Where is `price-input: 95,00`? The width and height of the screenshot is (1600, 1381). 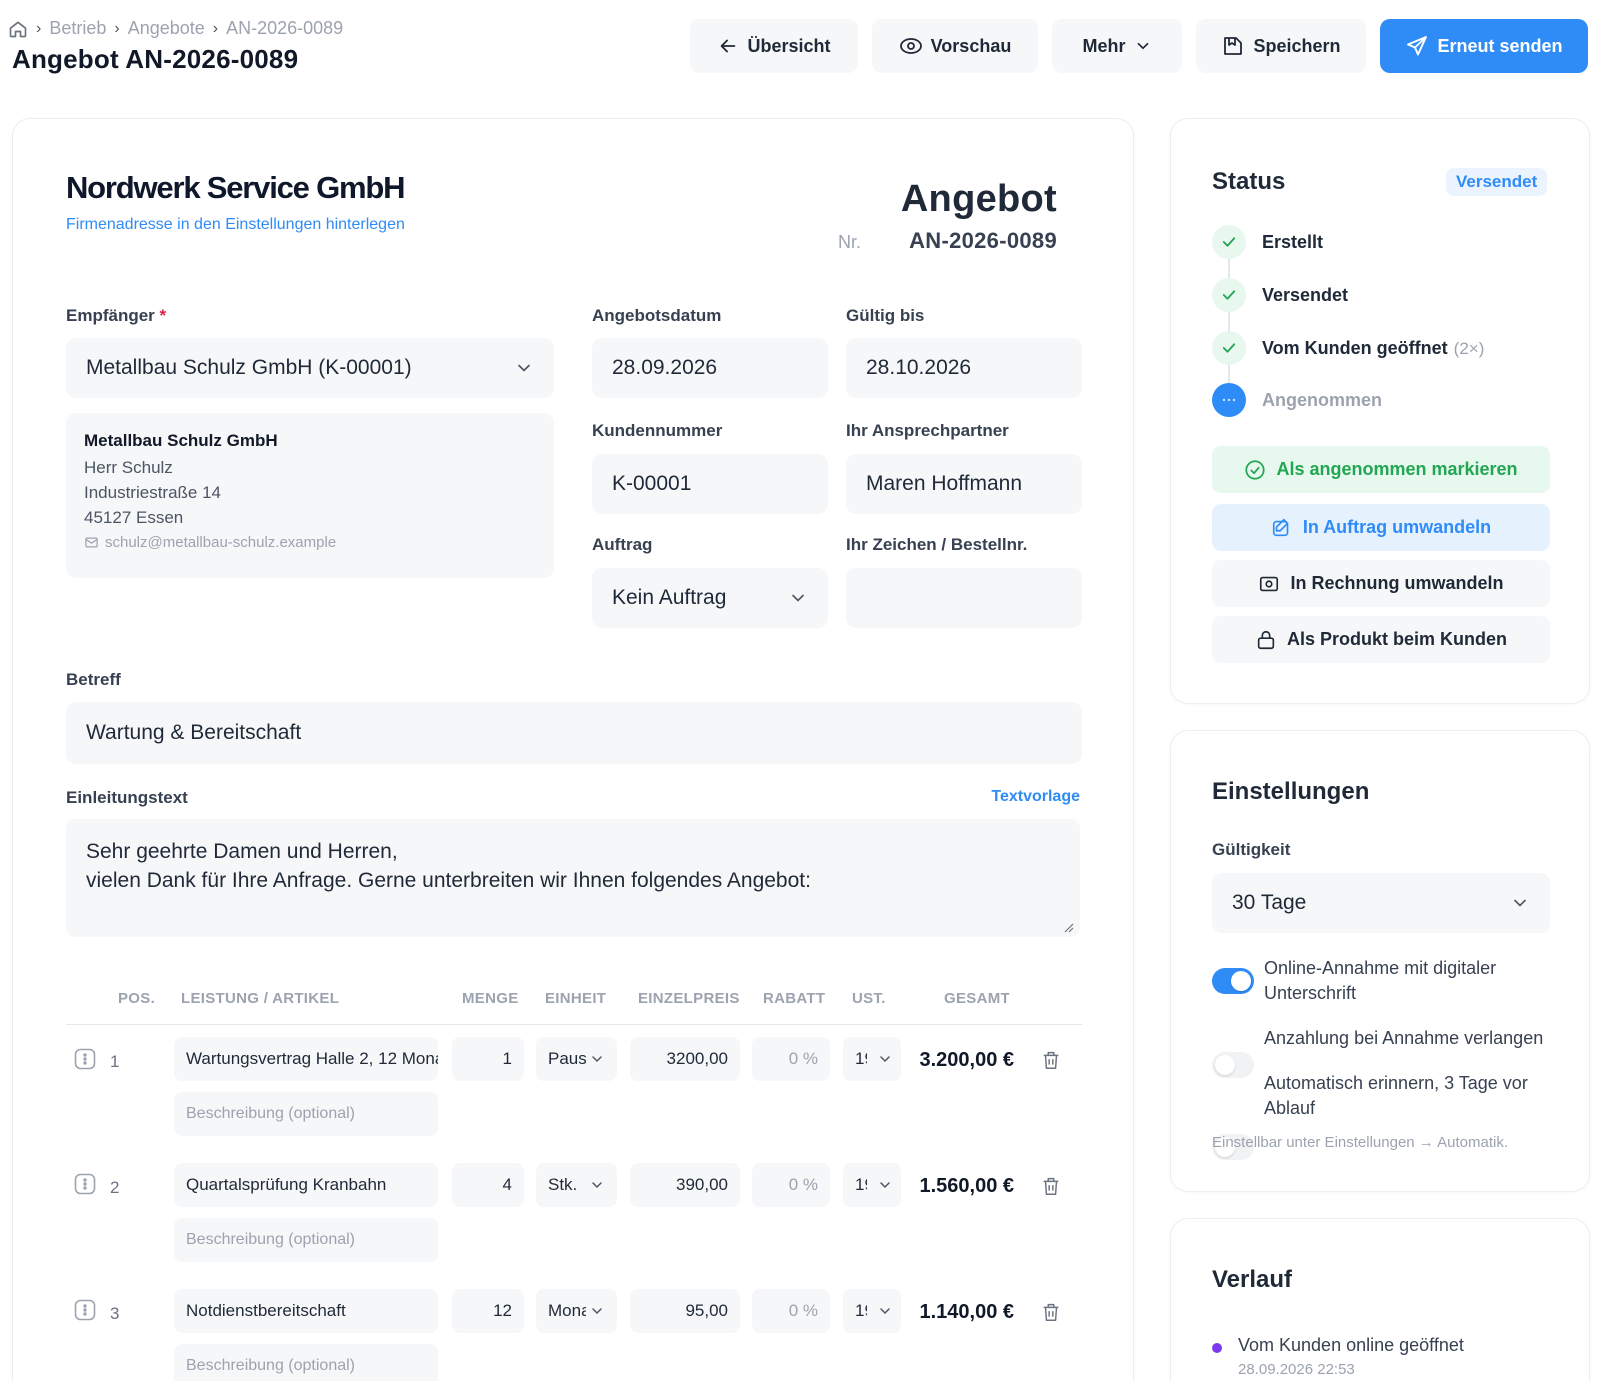
price-input: 95,00 is located at coordinates (685, 1311).